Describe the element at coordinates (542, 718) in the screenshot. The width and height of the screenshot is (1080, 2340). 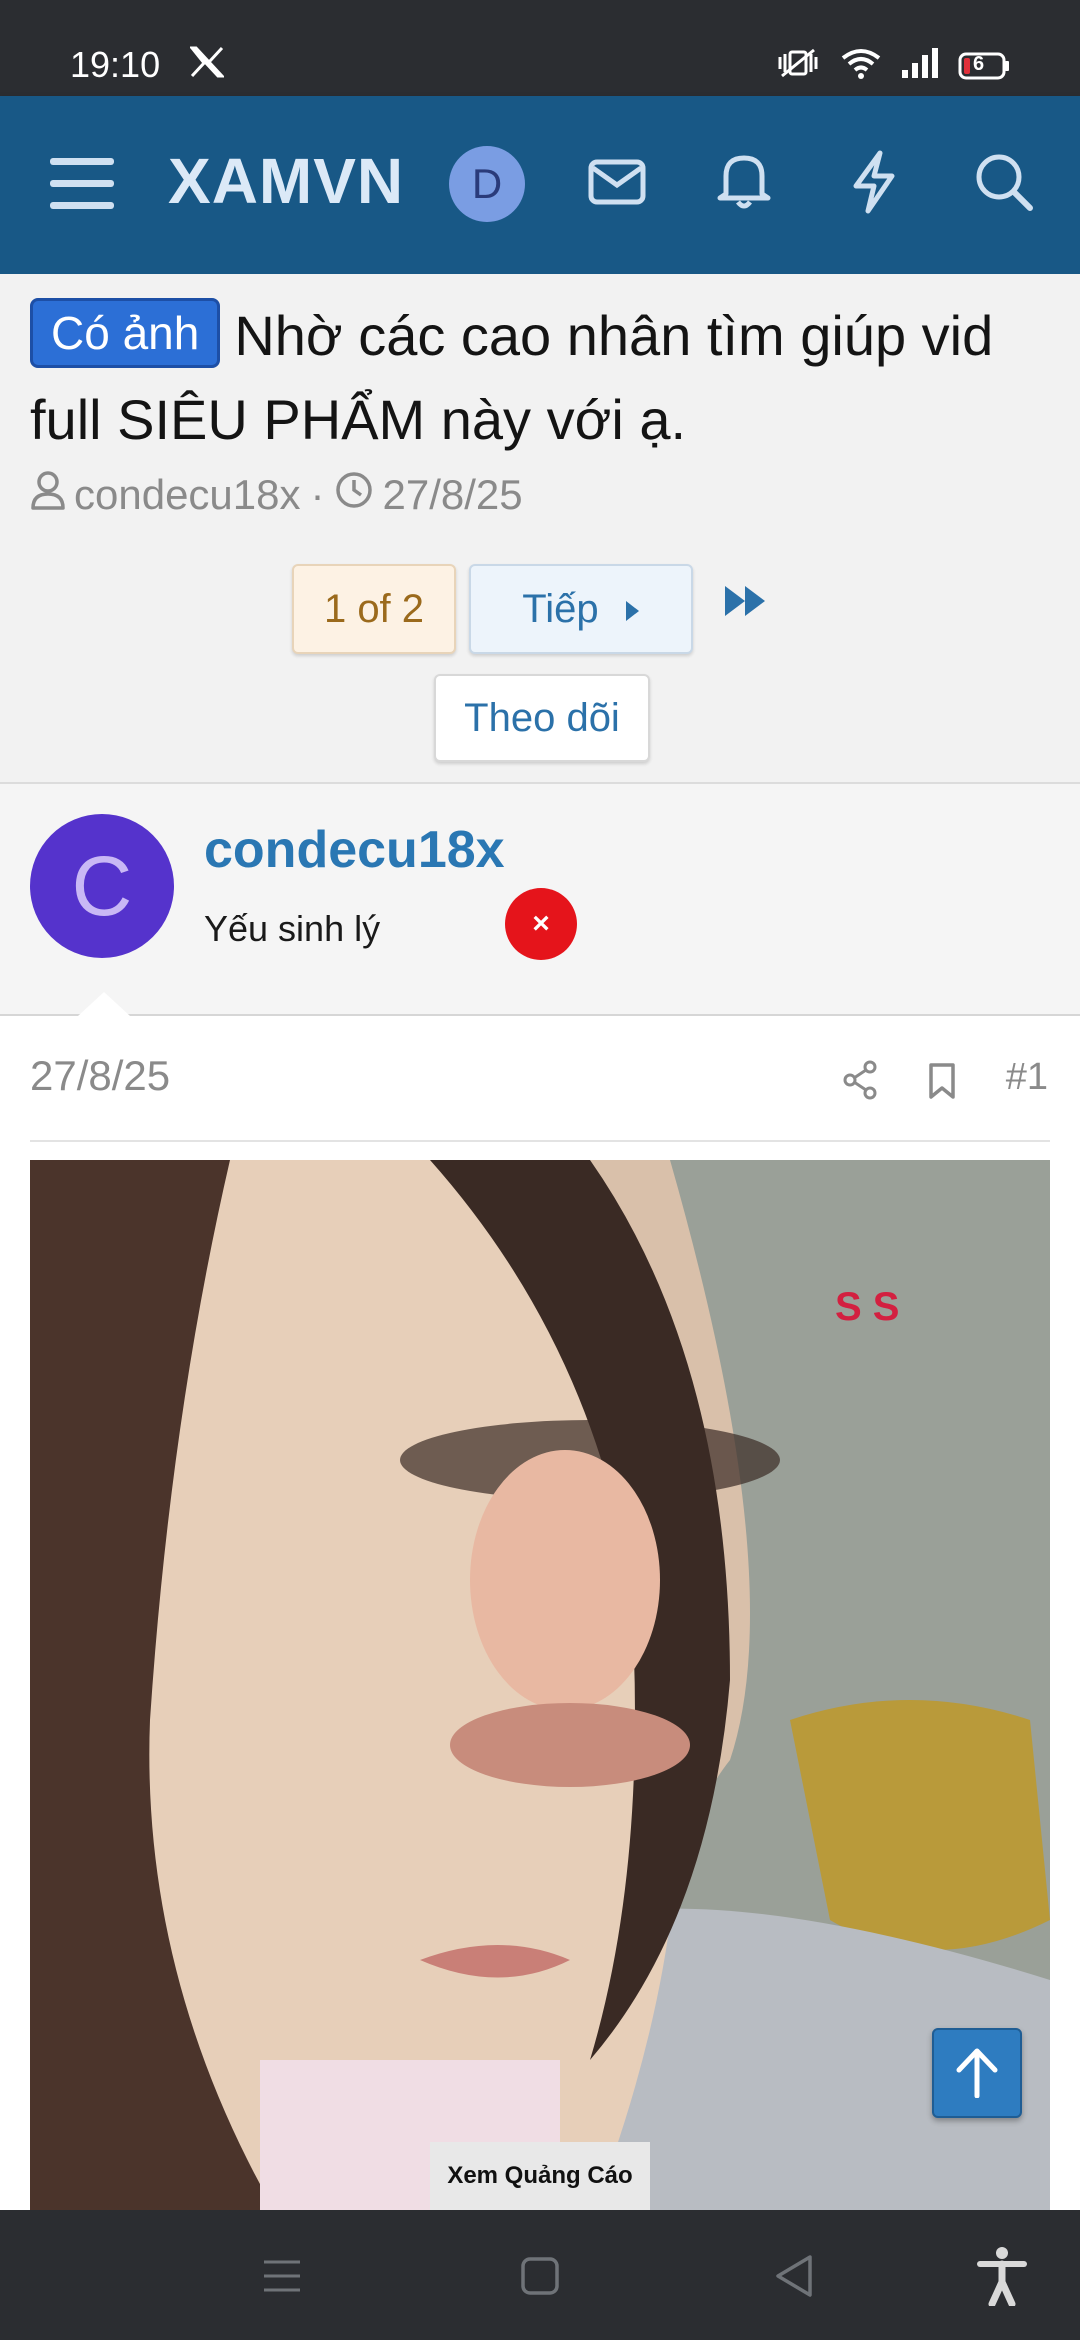
I see `follow-button: Theo dõi` at that location.